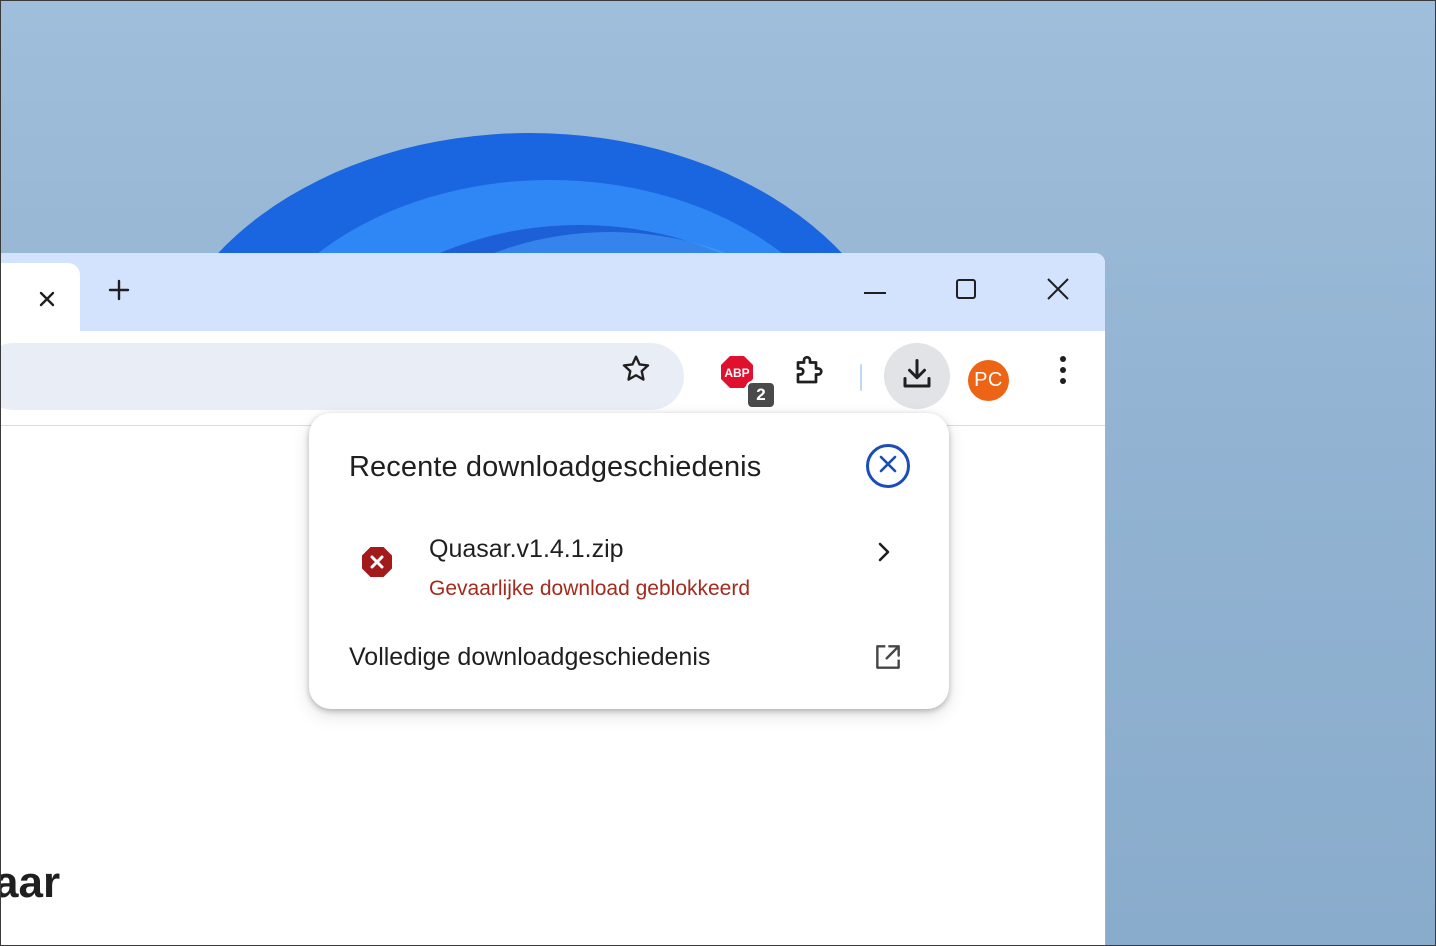 The height and width of the screenshot is (946, 1436). I want to click on full-history-link: Volledige downloadgeschiedenis, so click(629, 660).